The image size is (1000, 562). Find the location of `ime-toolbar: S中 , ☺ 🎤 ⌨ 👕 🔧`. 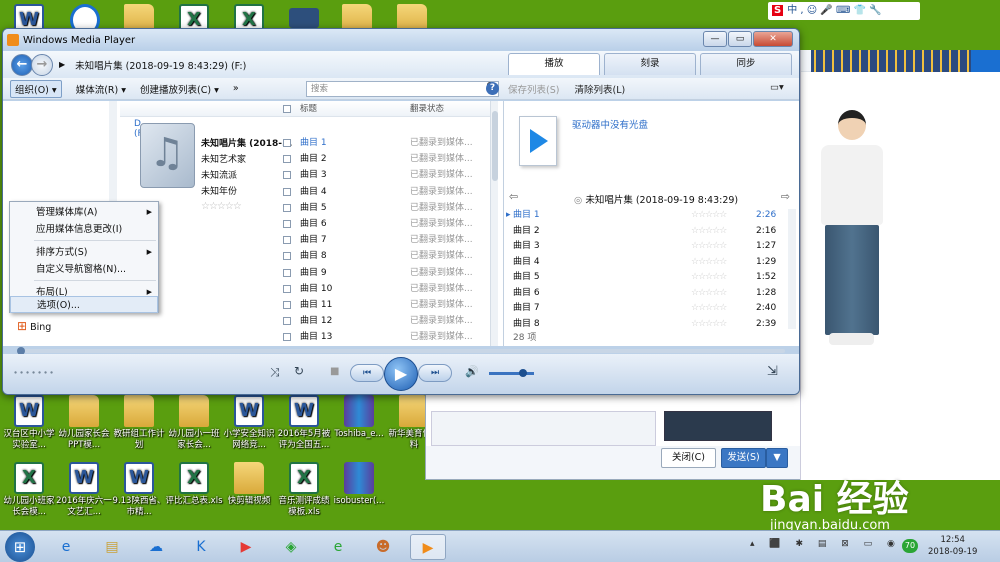

ime-toolbar: S中 , ☺ 🎤 ⌨ 👕 🔧 is located at coordinates (844, 11).